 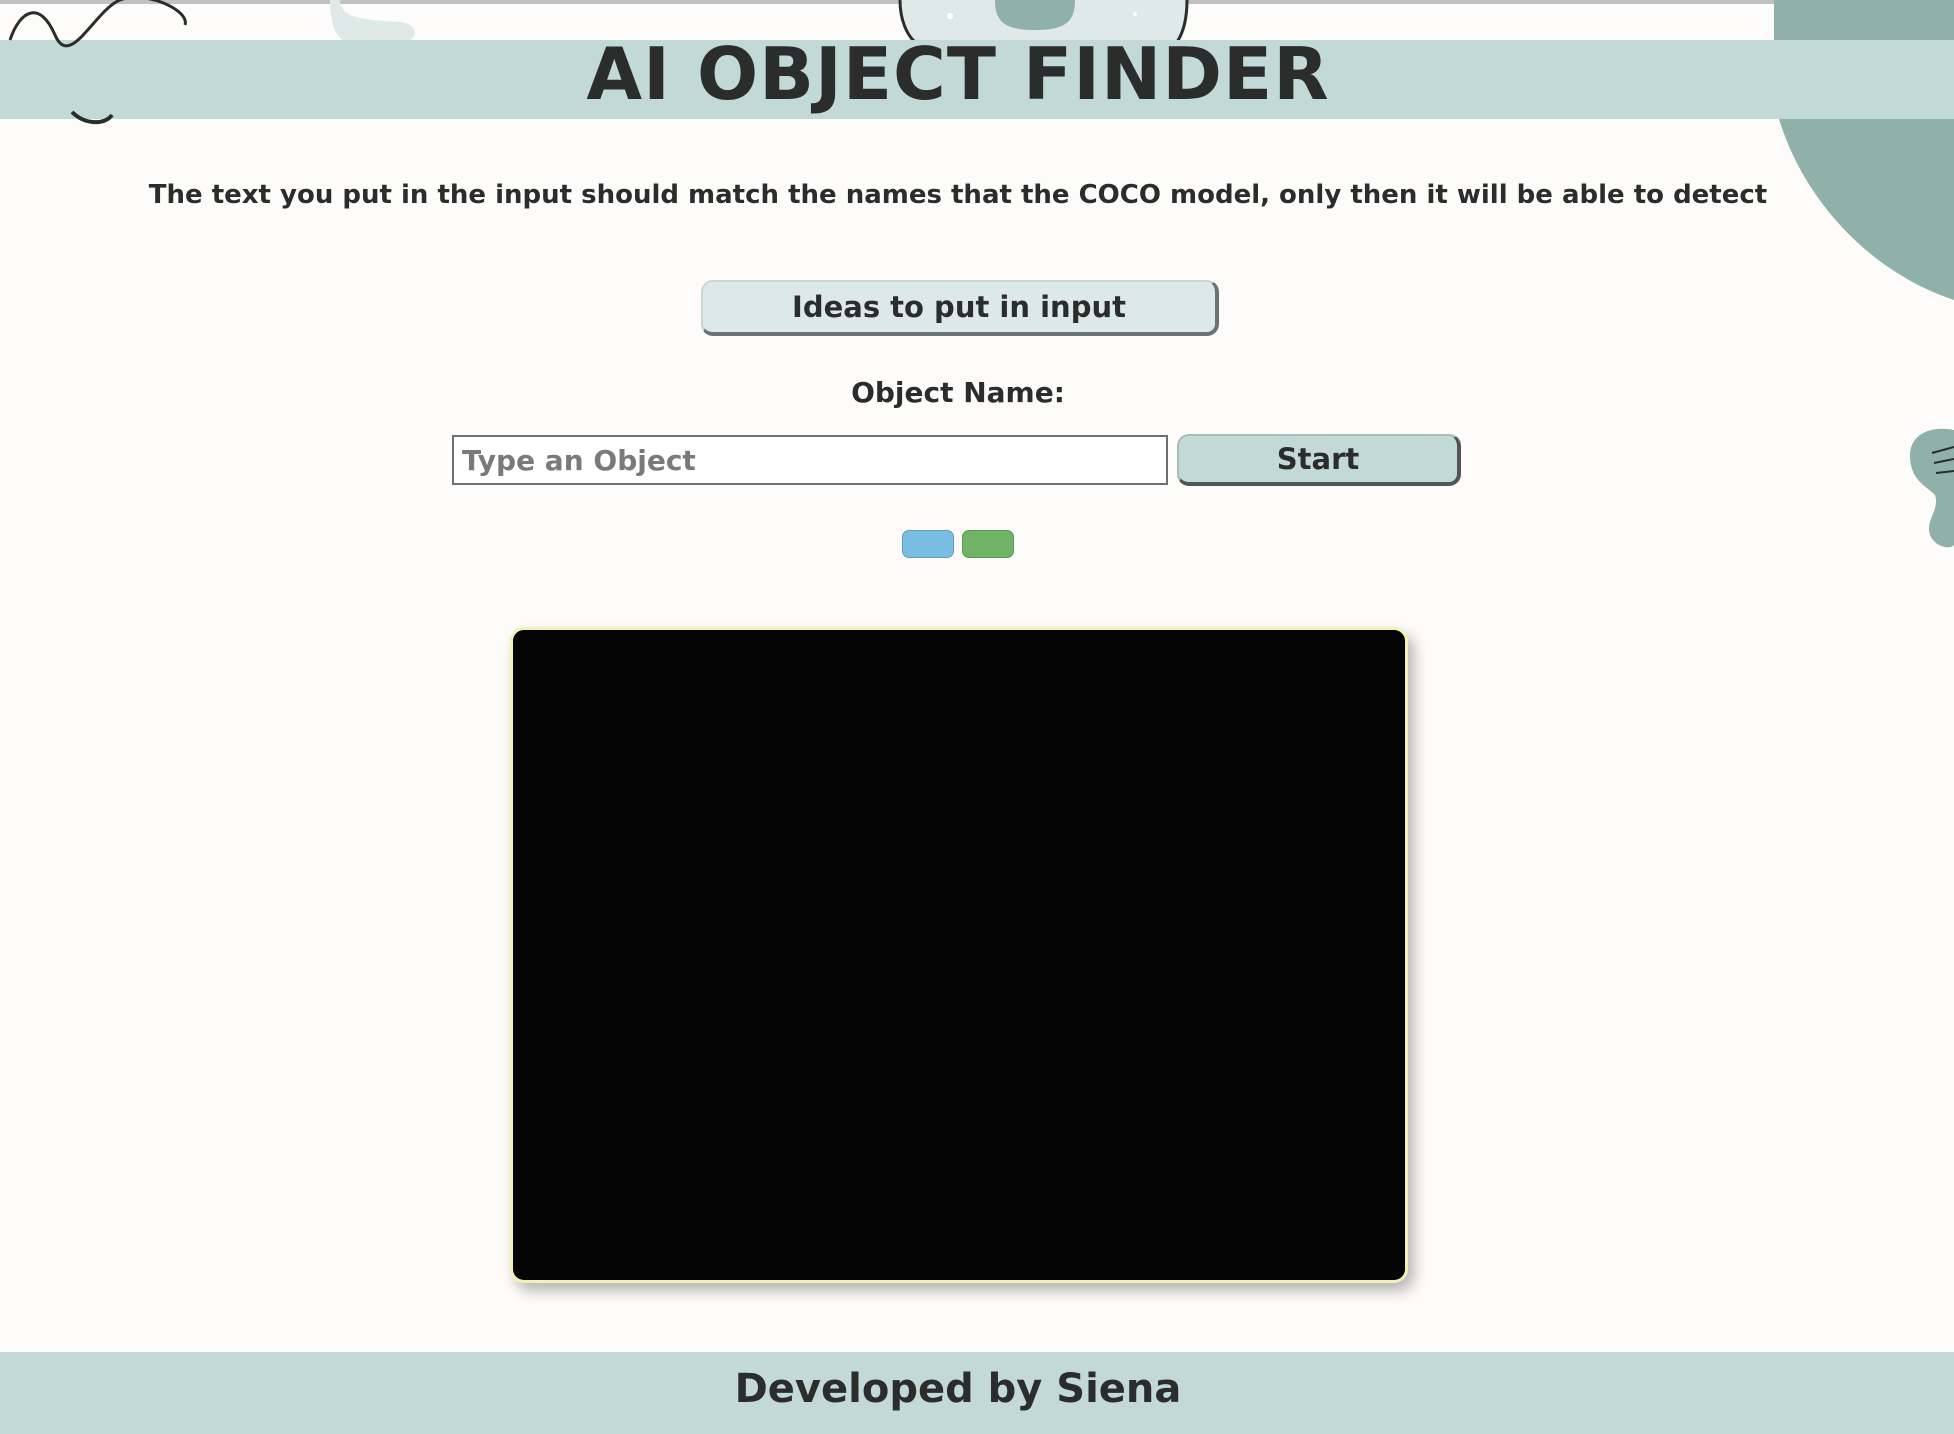 I want to click on decorative-blob-right, so click(x=1932, y=488).